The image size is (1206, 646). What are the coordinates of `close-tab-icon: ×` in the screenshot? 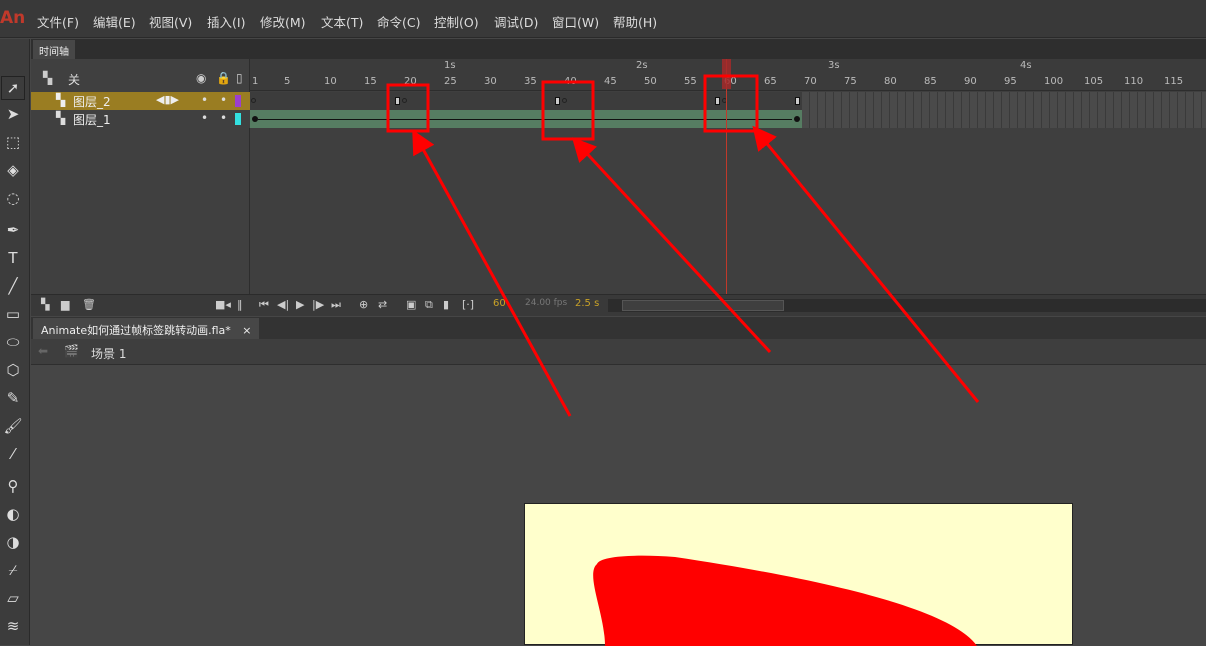 It's located at (246, 330).